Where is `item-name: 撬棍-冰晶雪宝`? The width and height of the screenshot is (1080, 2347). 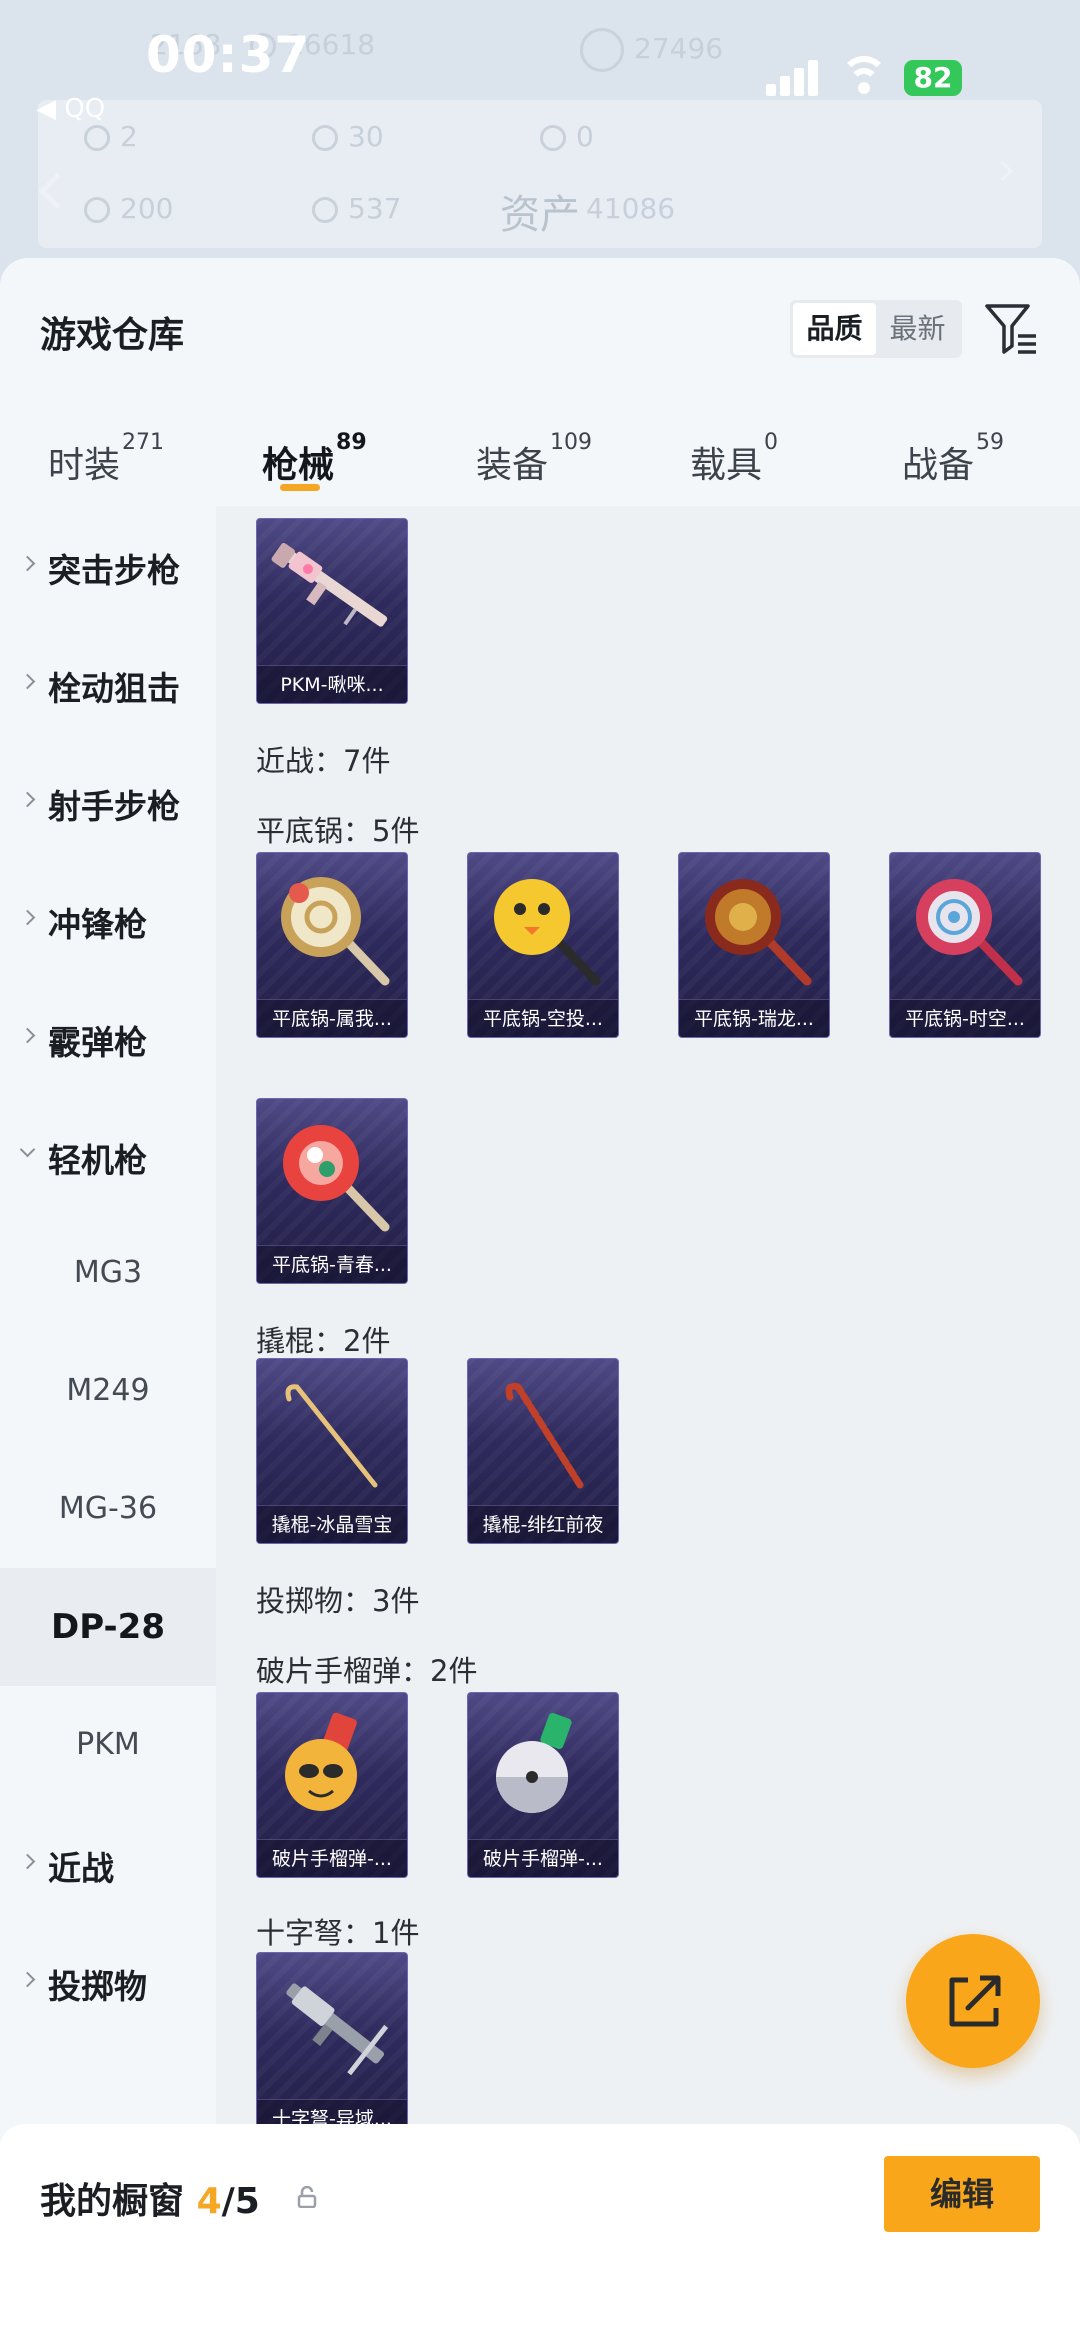 item-name: 撬棍-冰晶雪宝 is located at coordinates (332, 1524).